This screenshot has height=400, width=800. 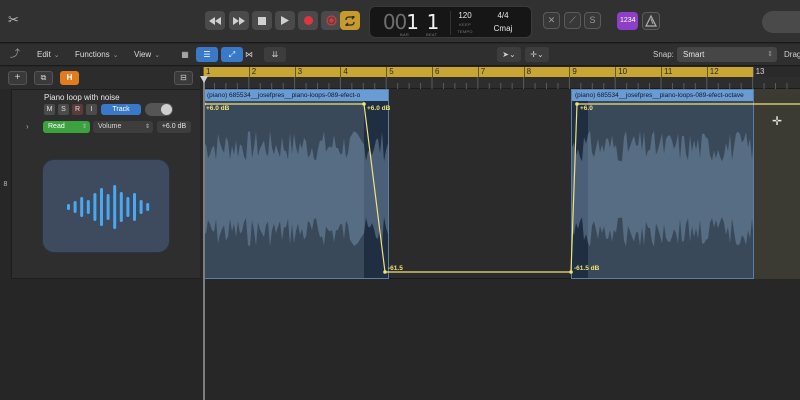 I want to click on track-list-header: + ⧉ H ⊟, so click(x=100, y=78).